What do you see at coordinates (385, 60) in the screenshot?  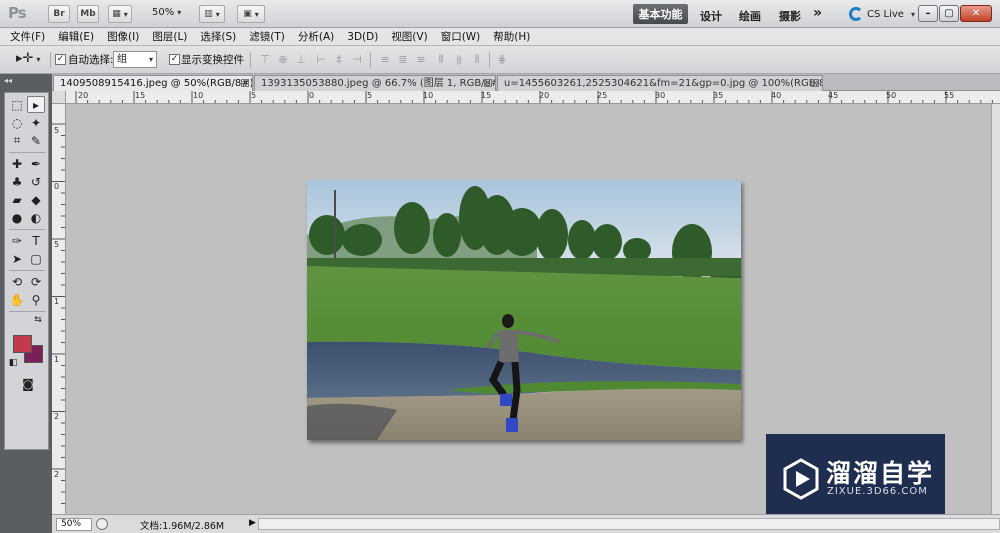 I see `distribute-top-icon: ≡` at bounding box center [385, 60].